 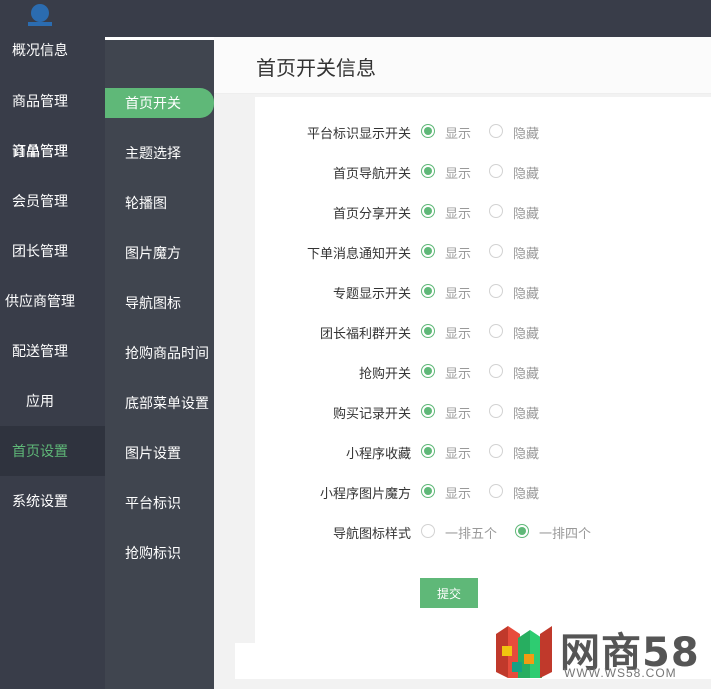 What do you see at coordinates (153, 503) in the screenshot?
I see `subnav-item-label: 平台标识` at bounding box center [153, 503].